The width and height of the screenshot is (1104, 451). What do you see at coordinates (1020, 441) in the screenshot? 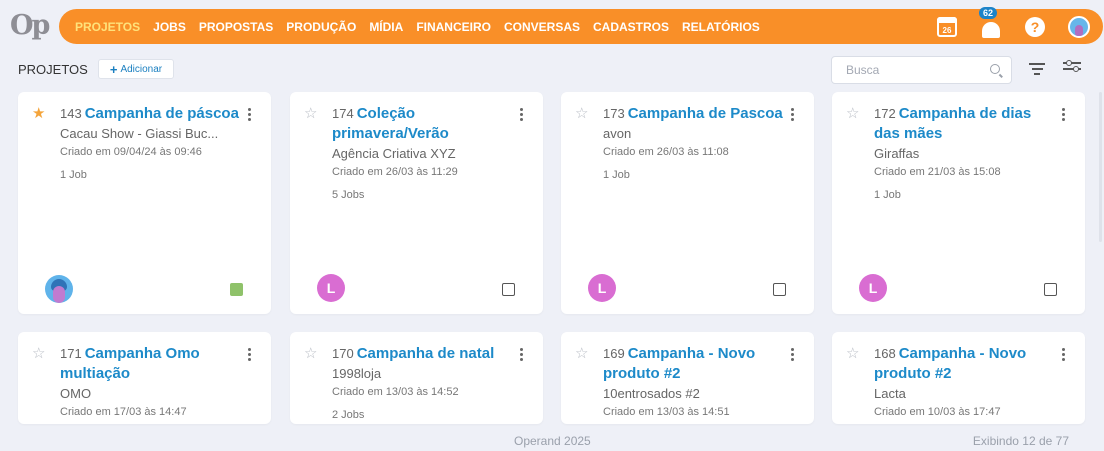
I see `footer-count: Exibindo 12 de 77` at bounding box center [1020, 441].